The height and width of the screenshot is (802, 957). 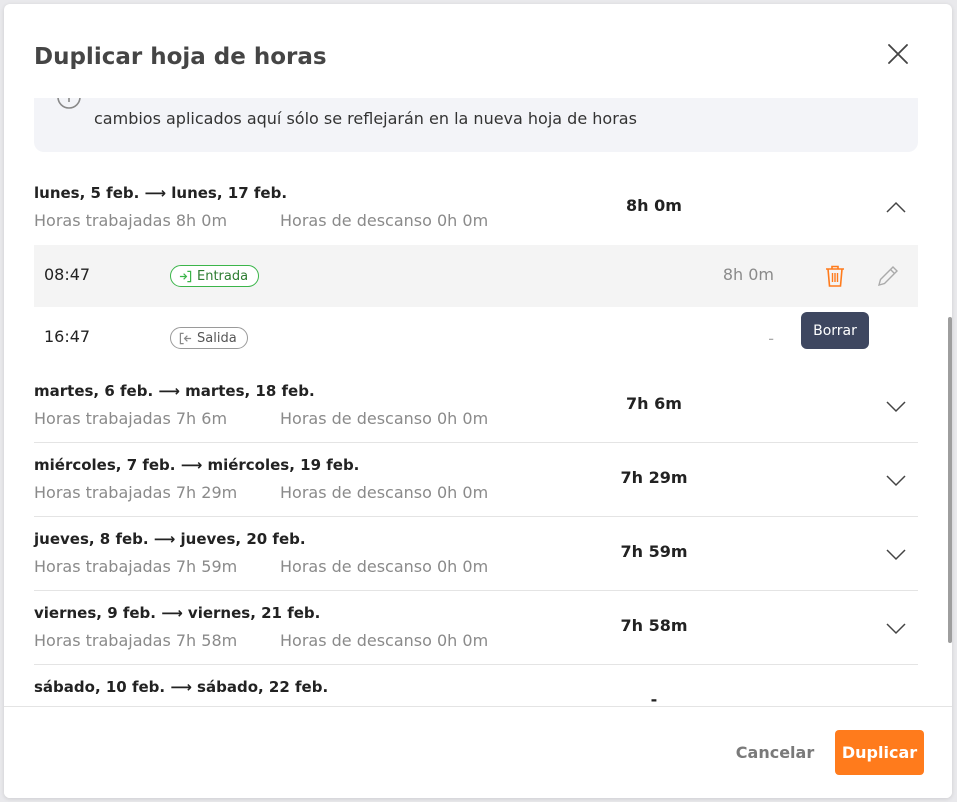 I want to click on entry-time: 16:47, so click(x=67, y=336).